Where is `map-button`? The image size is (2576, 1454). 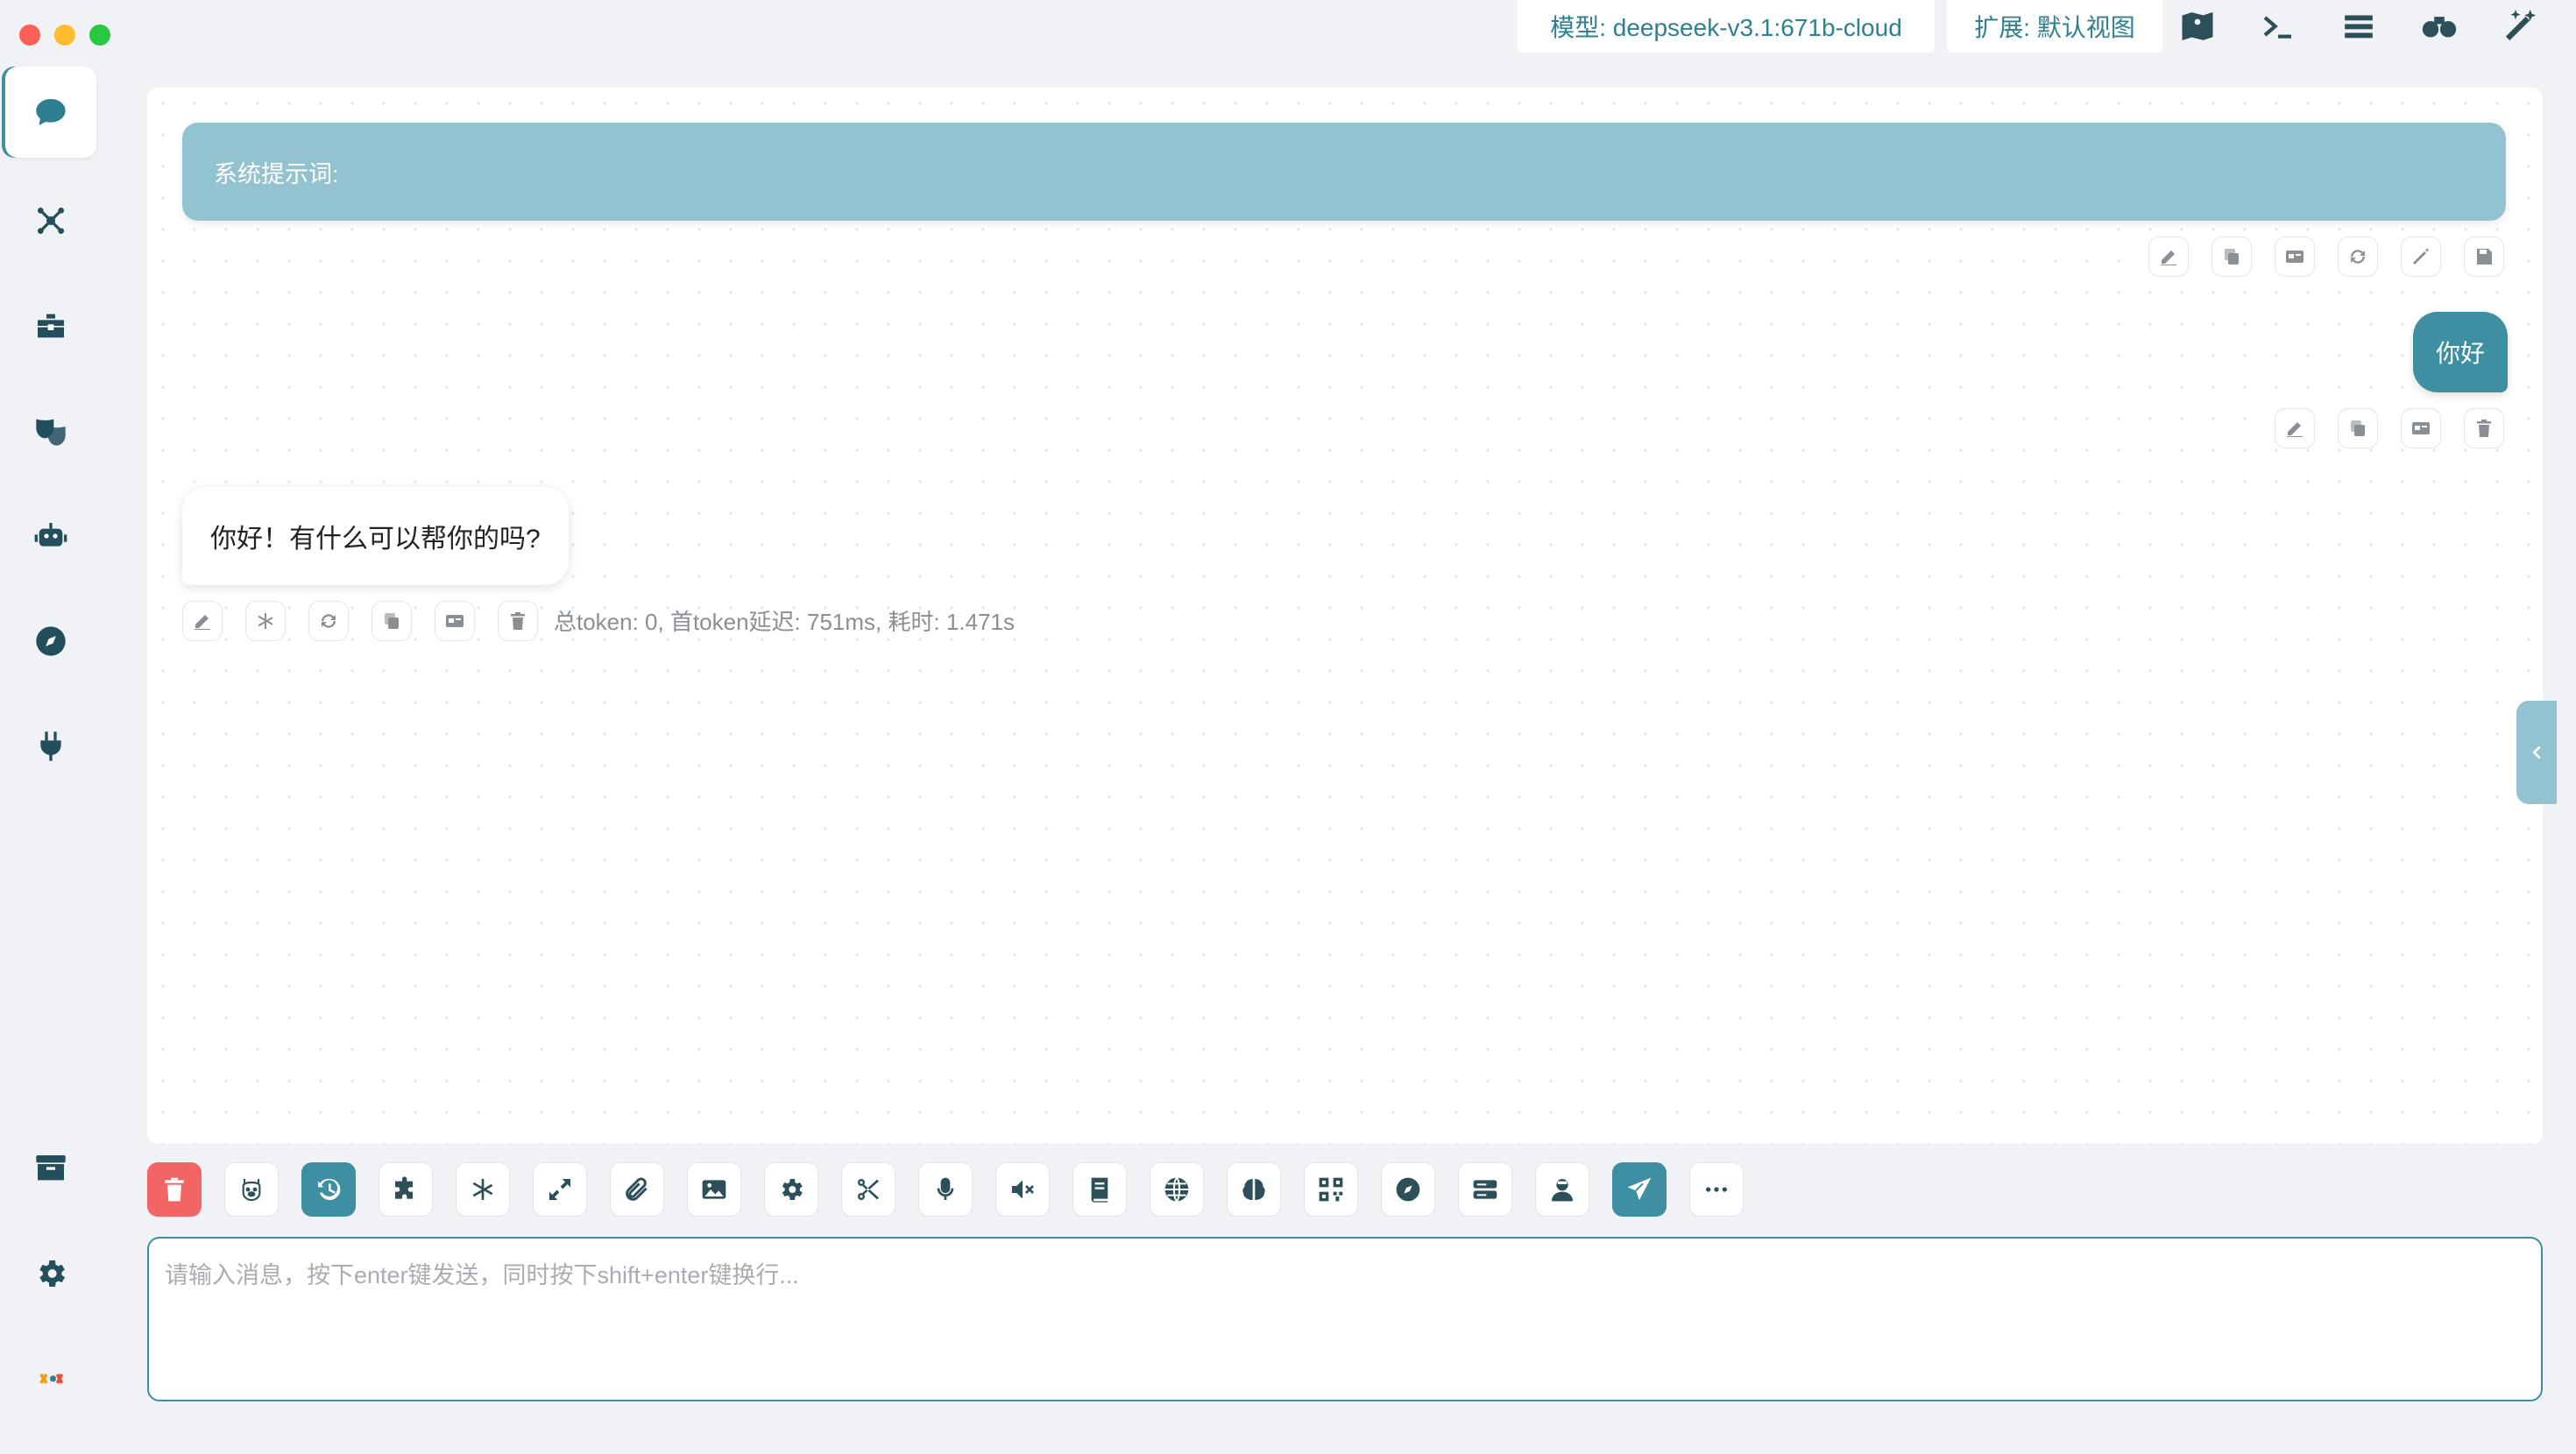 map-button is located at coordinates (2197, 26).